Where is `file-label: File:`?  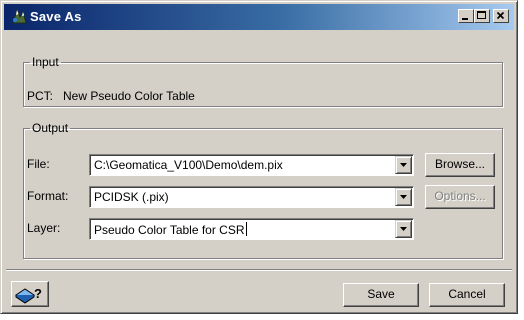 file-label: File: is located at coordinates (38, 164).